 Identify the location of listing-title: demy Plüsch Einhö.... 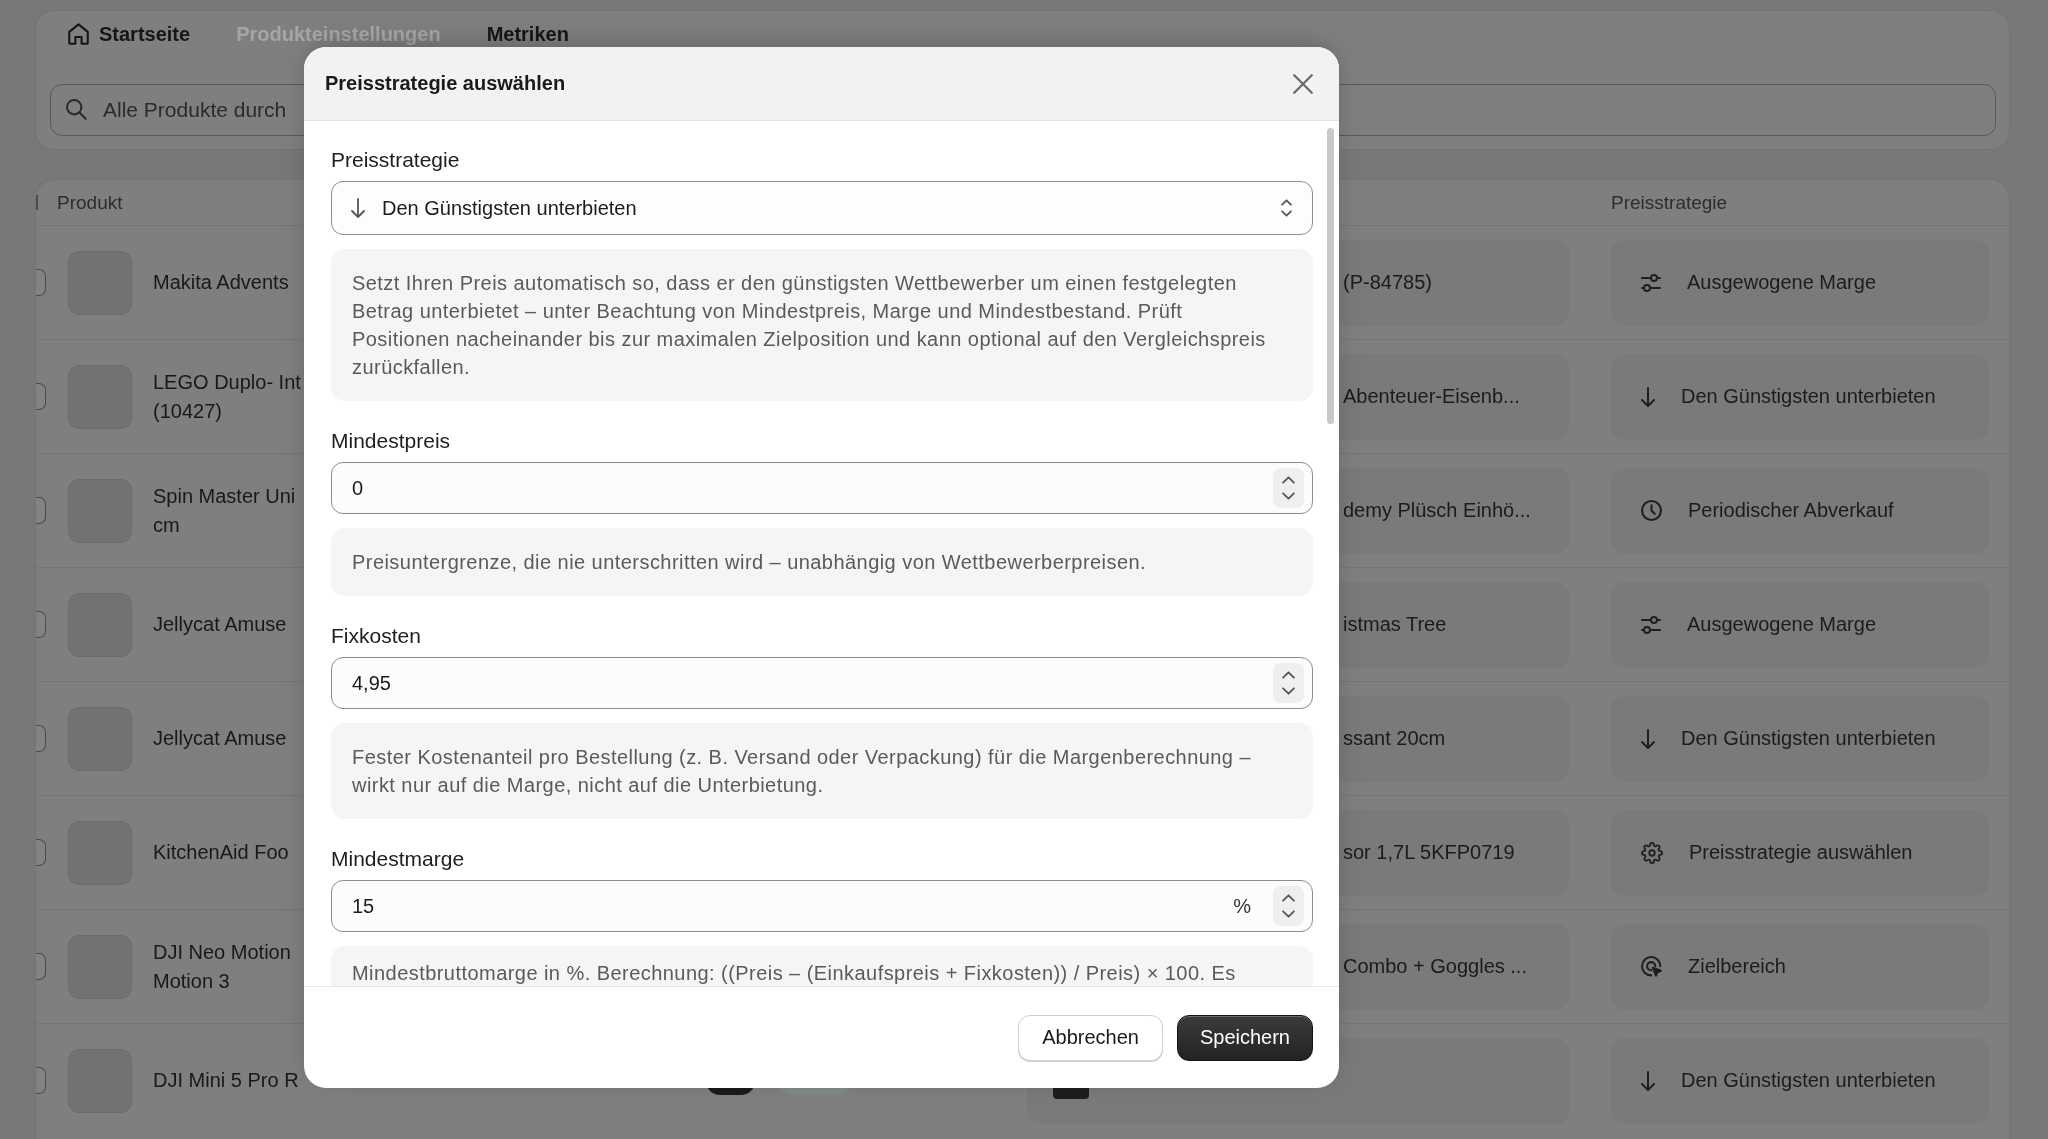
(1437, 510).